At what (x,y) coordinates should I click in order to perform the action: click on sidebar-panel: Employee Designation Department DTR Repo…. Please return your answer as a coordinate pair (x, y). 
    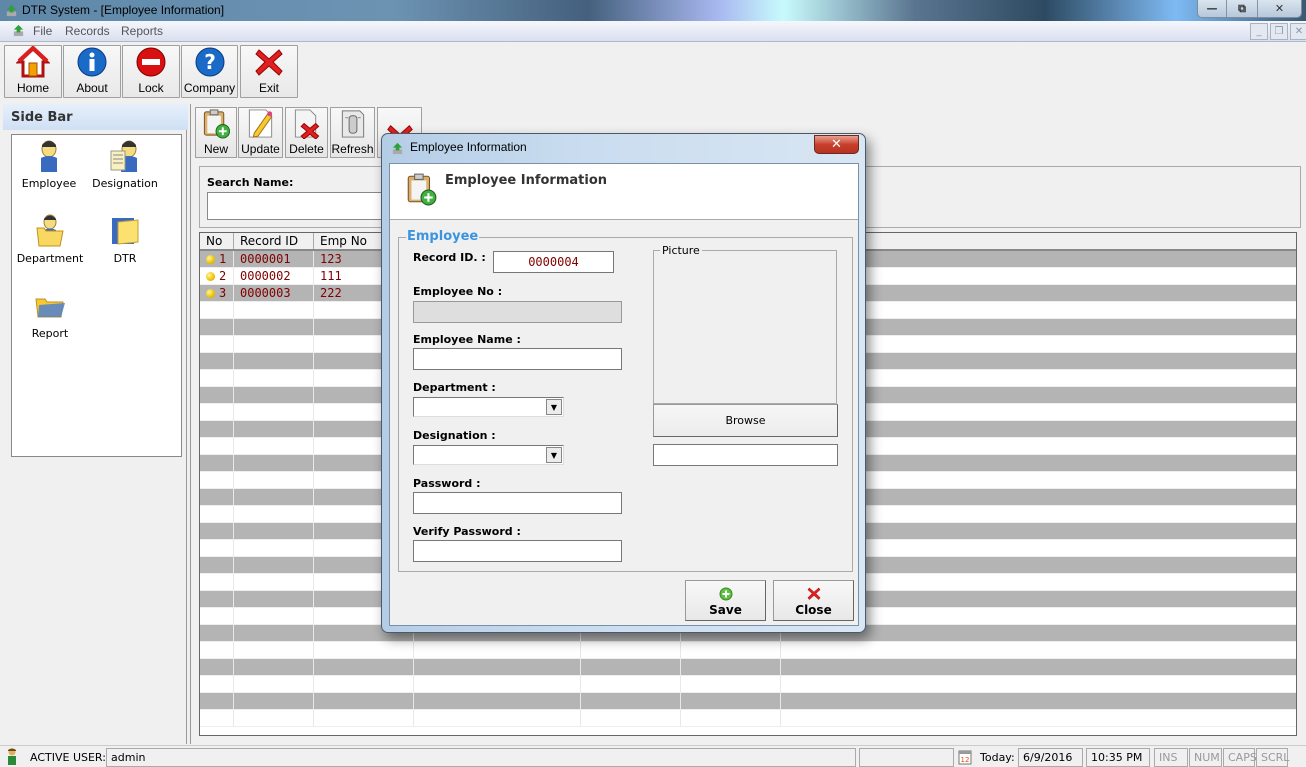
    Looking at the image, I should click on (96, 295).